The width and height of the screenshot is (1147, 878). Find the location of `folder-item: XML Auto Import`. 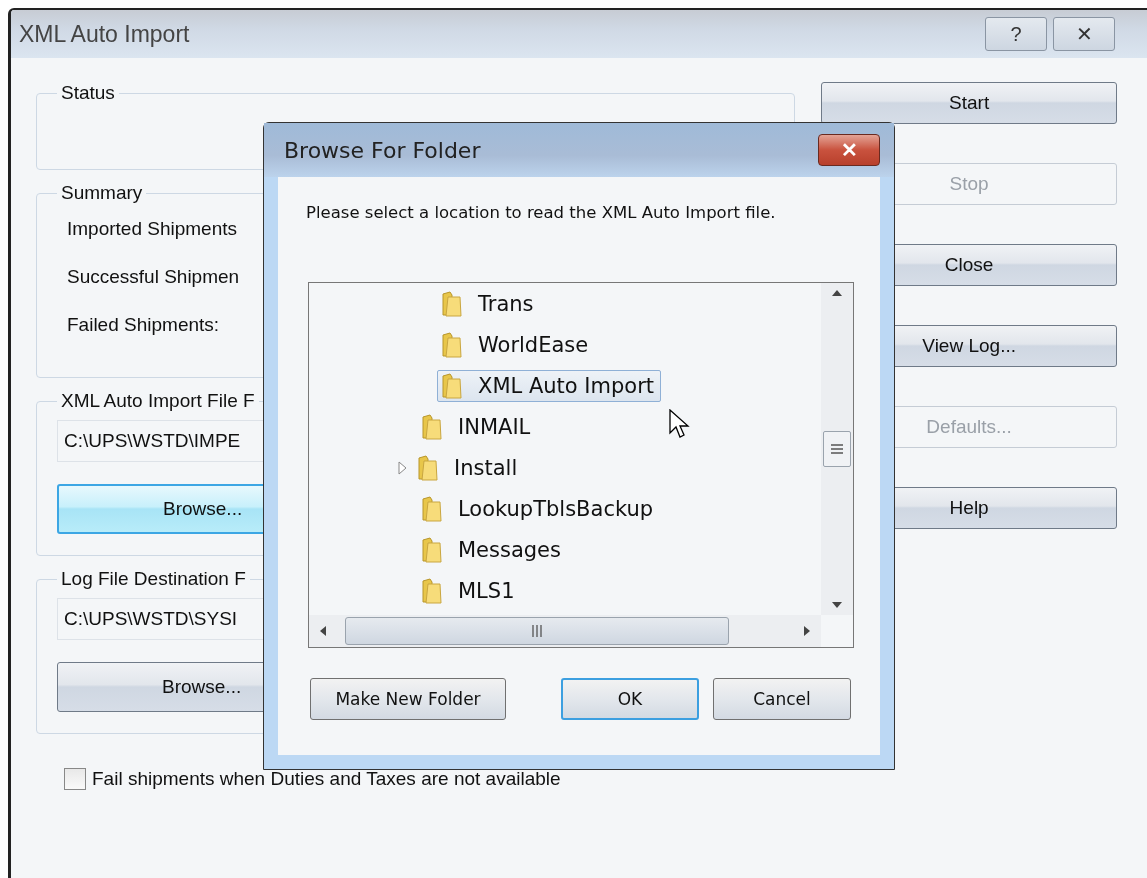

folder-item: XML Auto Import is located at coordinates (549, 385).